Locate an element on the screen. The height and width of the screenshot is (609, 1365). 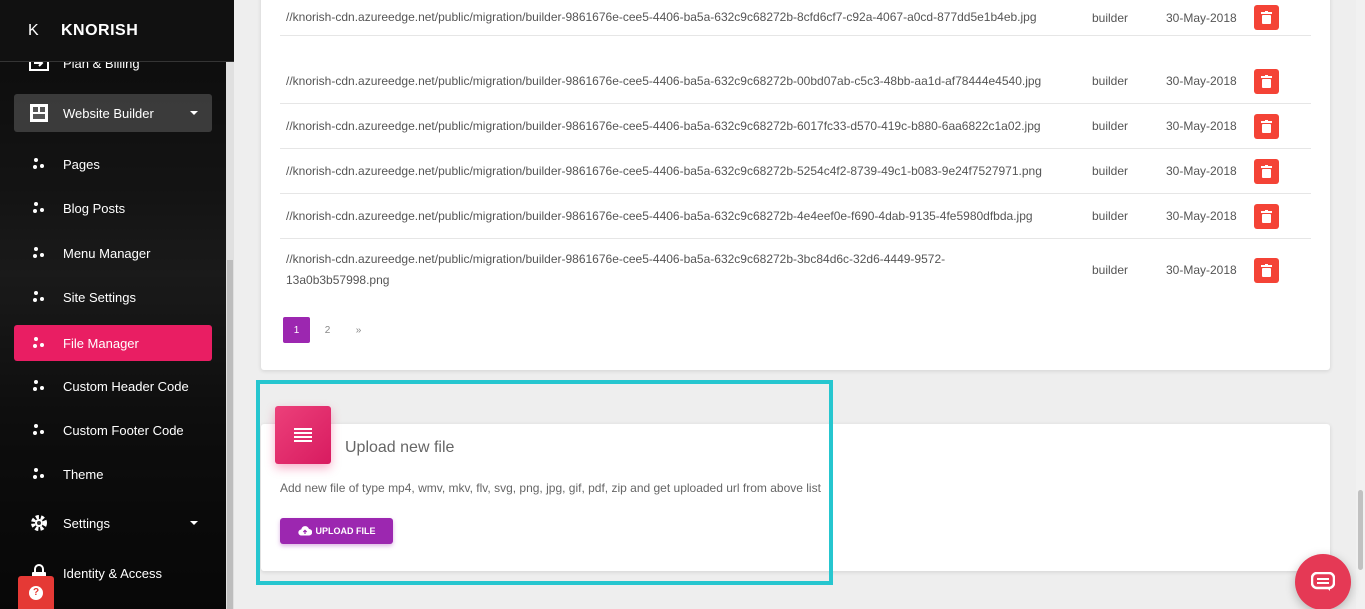
sidebar-item-custom-header-code: Custom Header Code is located at coordinates (113, 386).